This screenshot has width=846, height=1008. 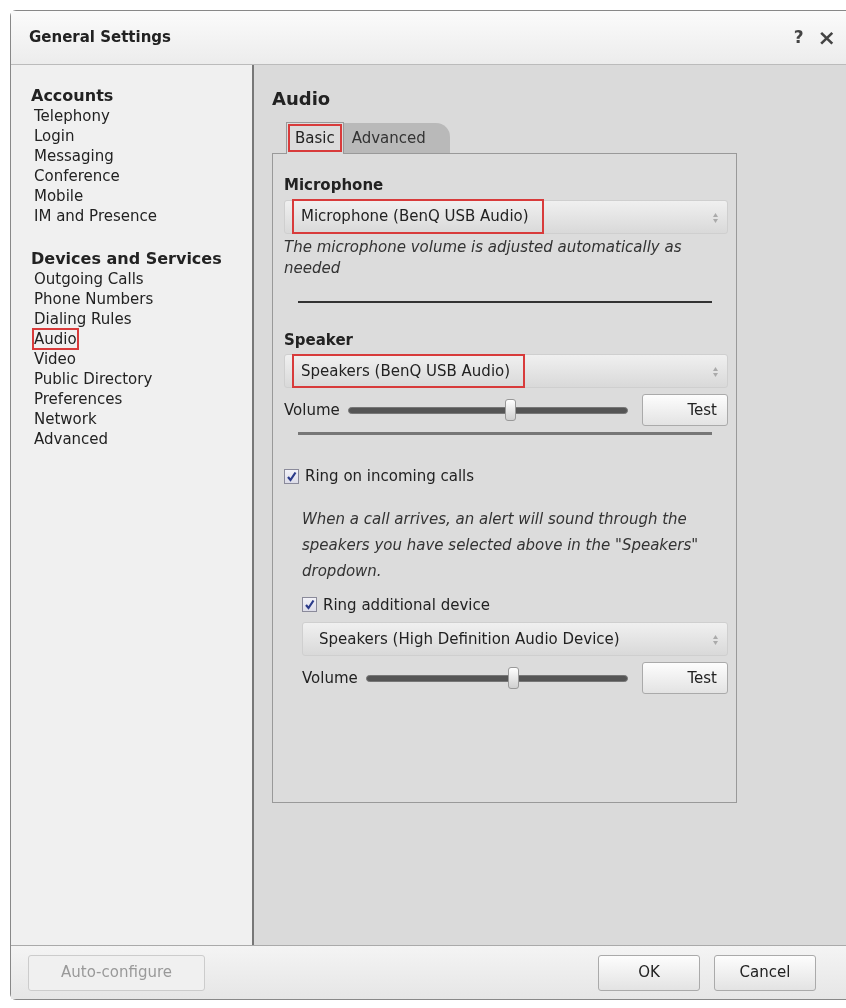 What do you see at coordinates (72, 116) in the screenshot?
I see `sidebar-item: Telephony` at bounding box center [72, 116].